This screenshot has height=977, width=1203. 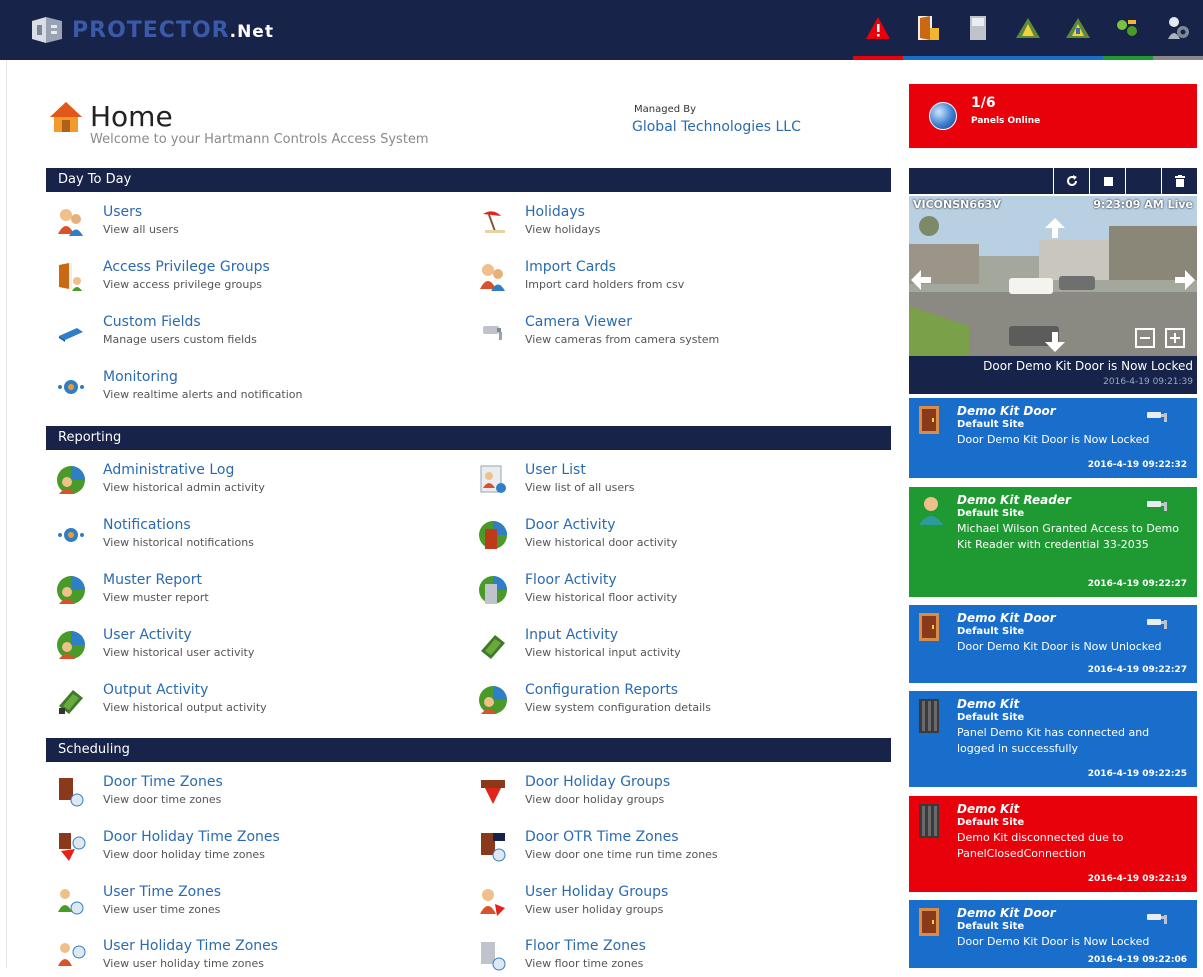 I want to click on trash-icon, so click(x=1179, y=181).